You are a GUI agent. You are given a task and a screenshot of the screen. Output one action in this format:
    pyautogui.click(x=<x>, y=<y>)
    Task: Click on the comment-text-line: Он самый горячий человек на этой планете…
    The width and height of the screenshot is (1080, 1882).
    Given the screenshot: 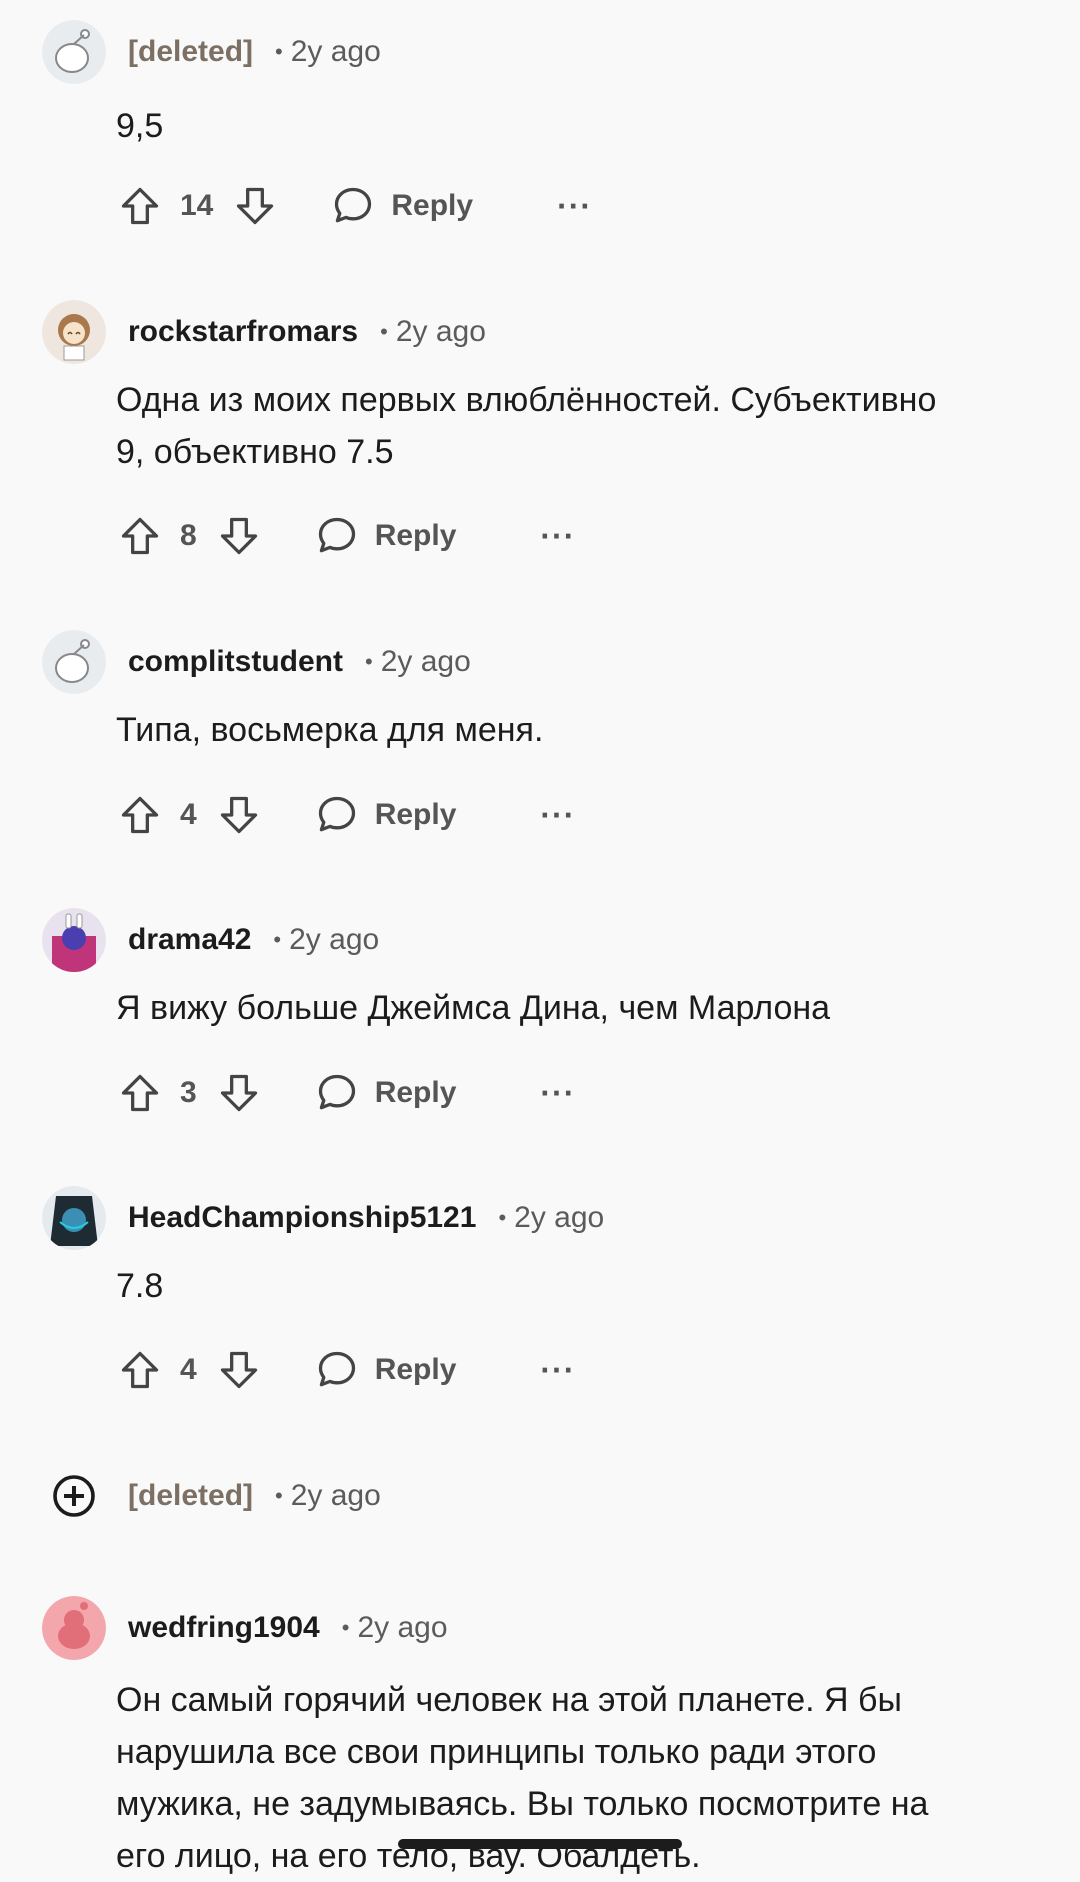 What is the action you would take?
    pyautogui.click(x=509, y=1700)
    